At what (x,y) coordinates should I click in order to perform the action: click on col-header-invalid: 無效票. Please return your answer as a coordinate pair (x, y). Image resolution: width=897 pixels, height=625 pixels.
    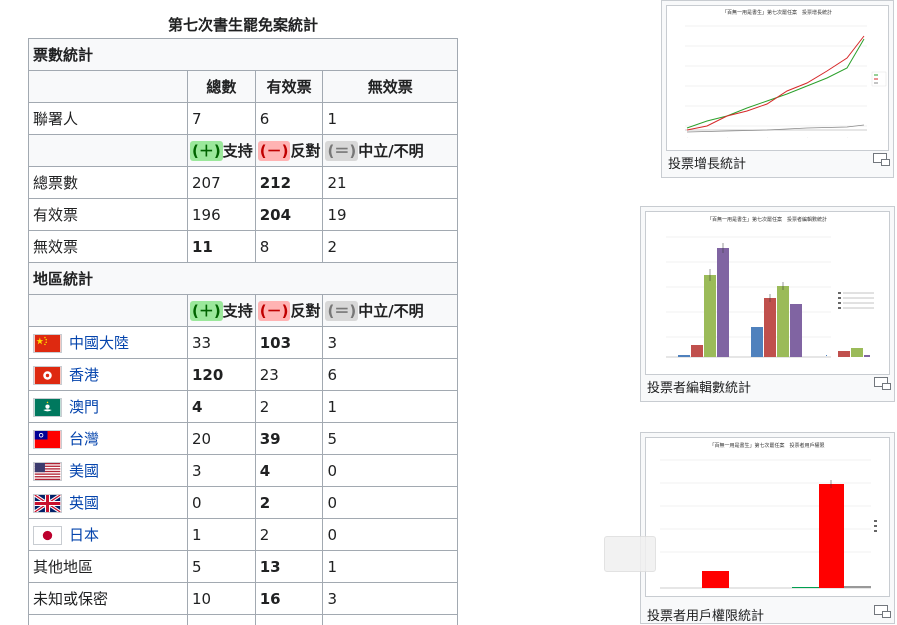
    Looking at the image, I should click on (390, 86).